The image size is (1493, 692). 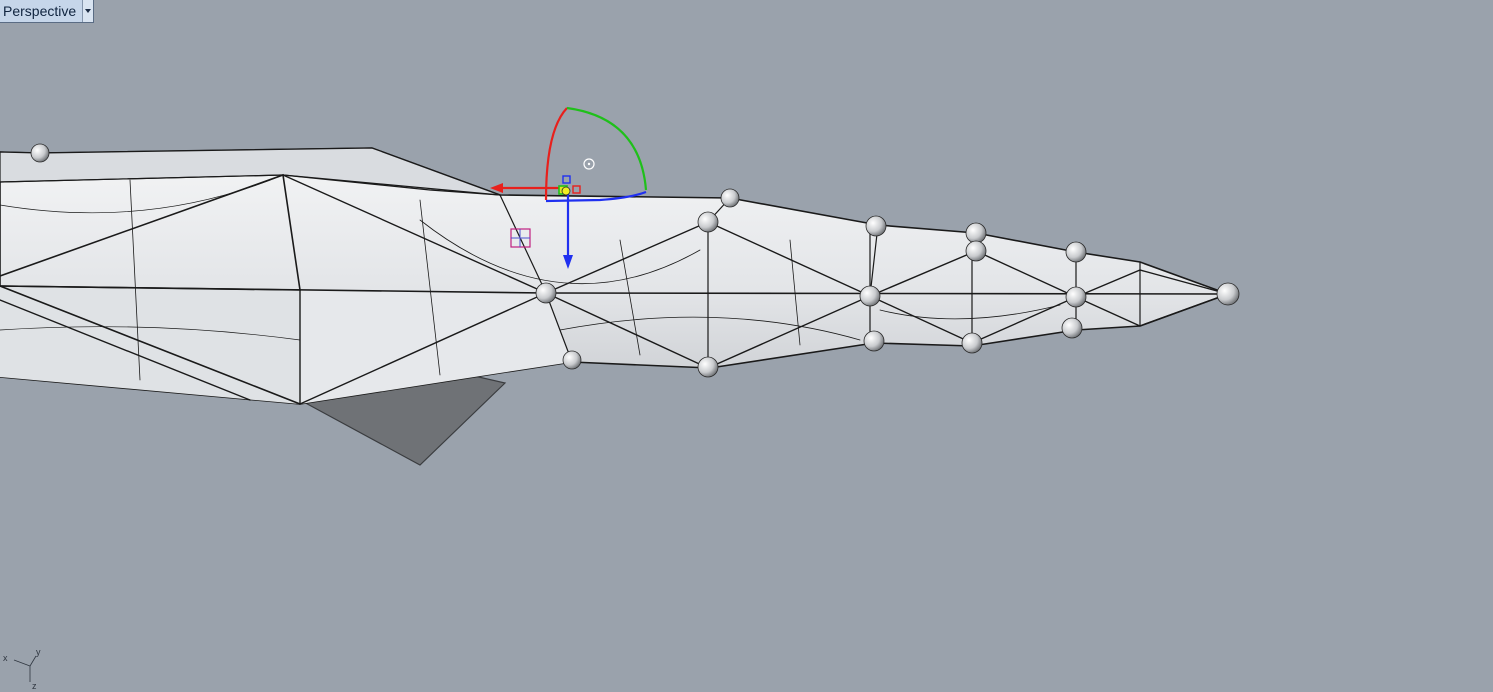 I want to click on gizmo-z-scale-handle, so click(x=566, y=179).